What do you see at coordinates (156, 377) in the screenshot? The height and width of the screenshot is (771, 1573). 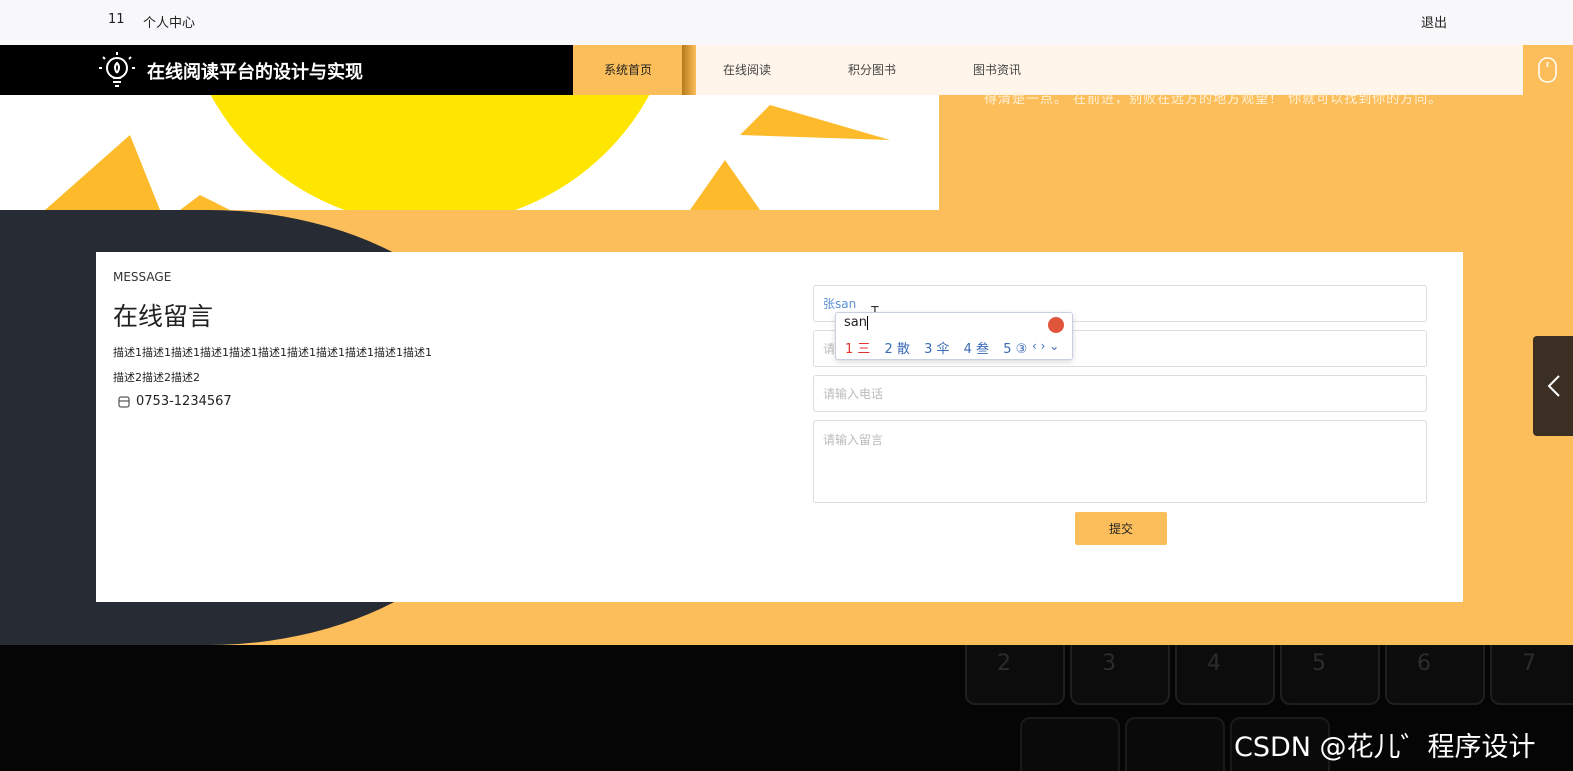 I see `description-line-2: 描述2描述2描述2` at bounding box center [156, 377].